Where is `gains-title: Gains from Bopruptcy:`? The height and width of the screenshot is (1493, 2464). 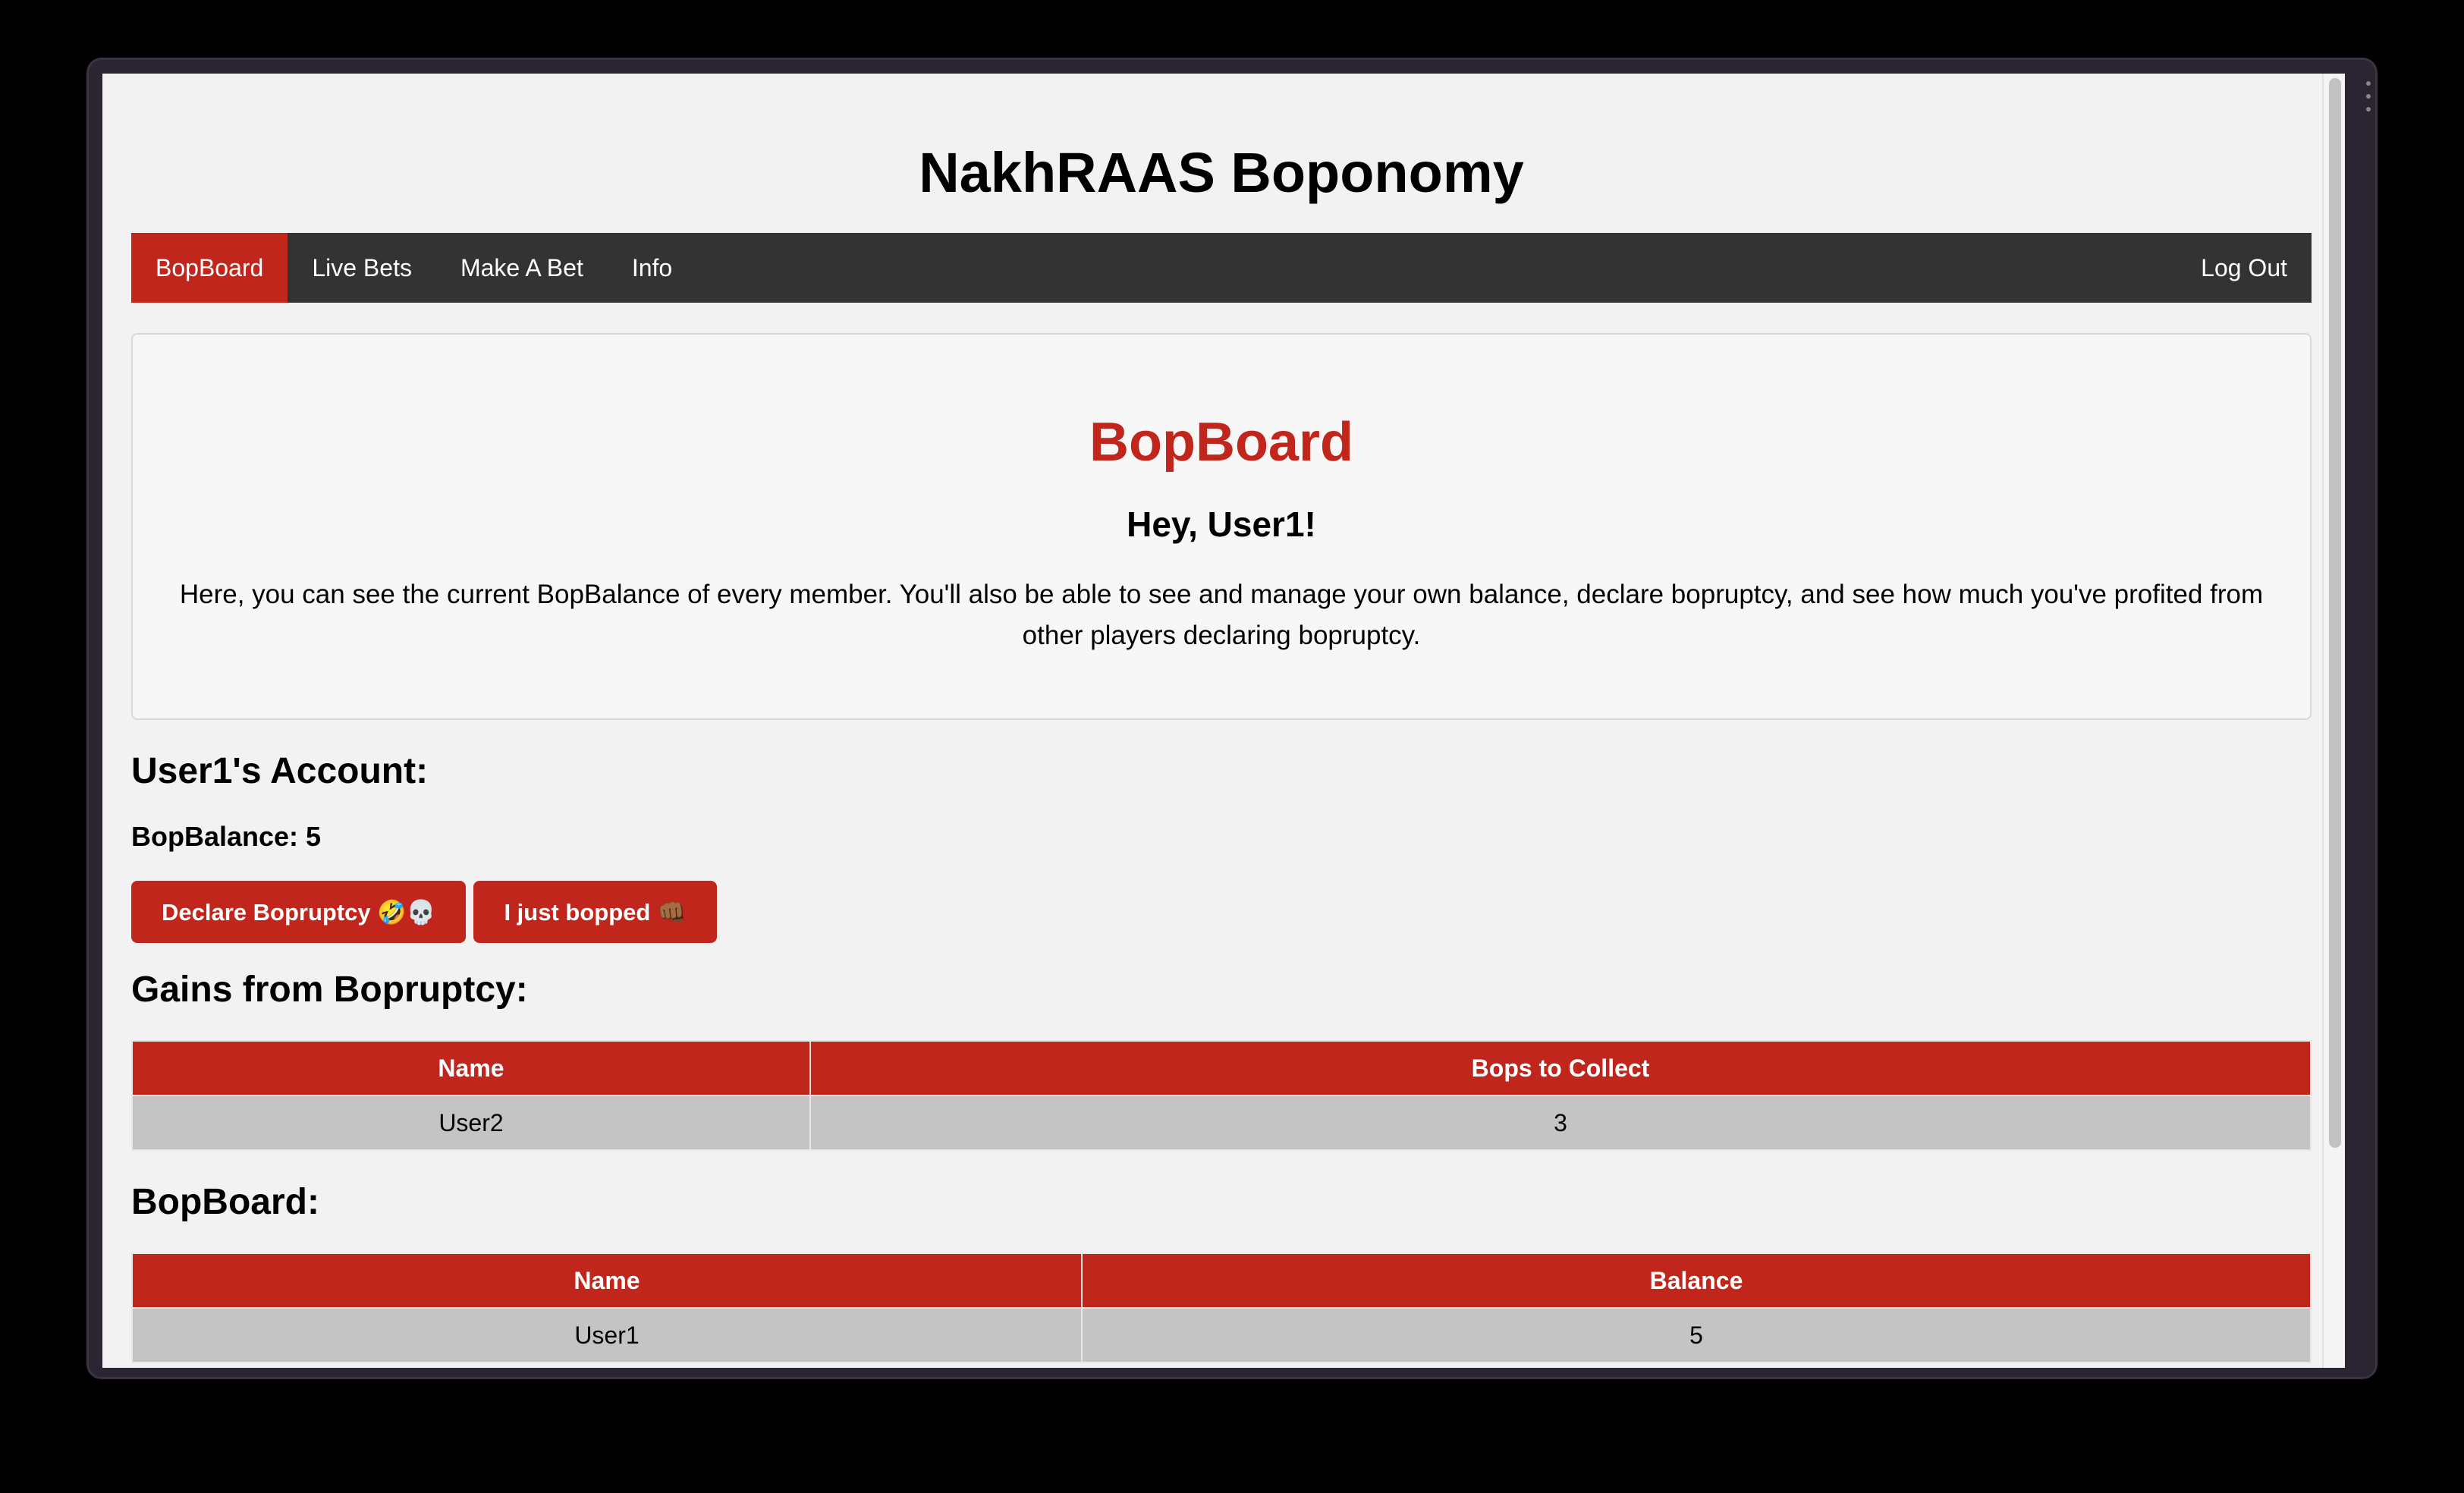 gains-title: Gains from Bopruptcy: is located at coordinates (329, 990).